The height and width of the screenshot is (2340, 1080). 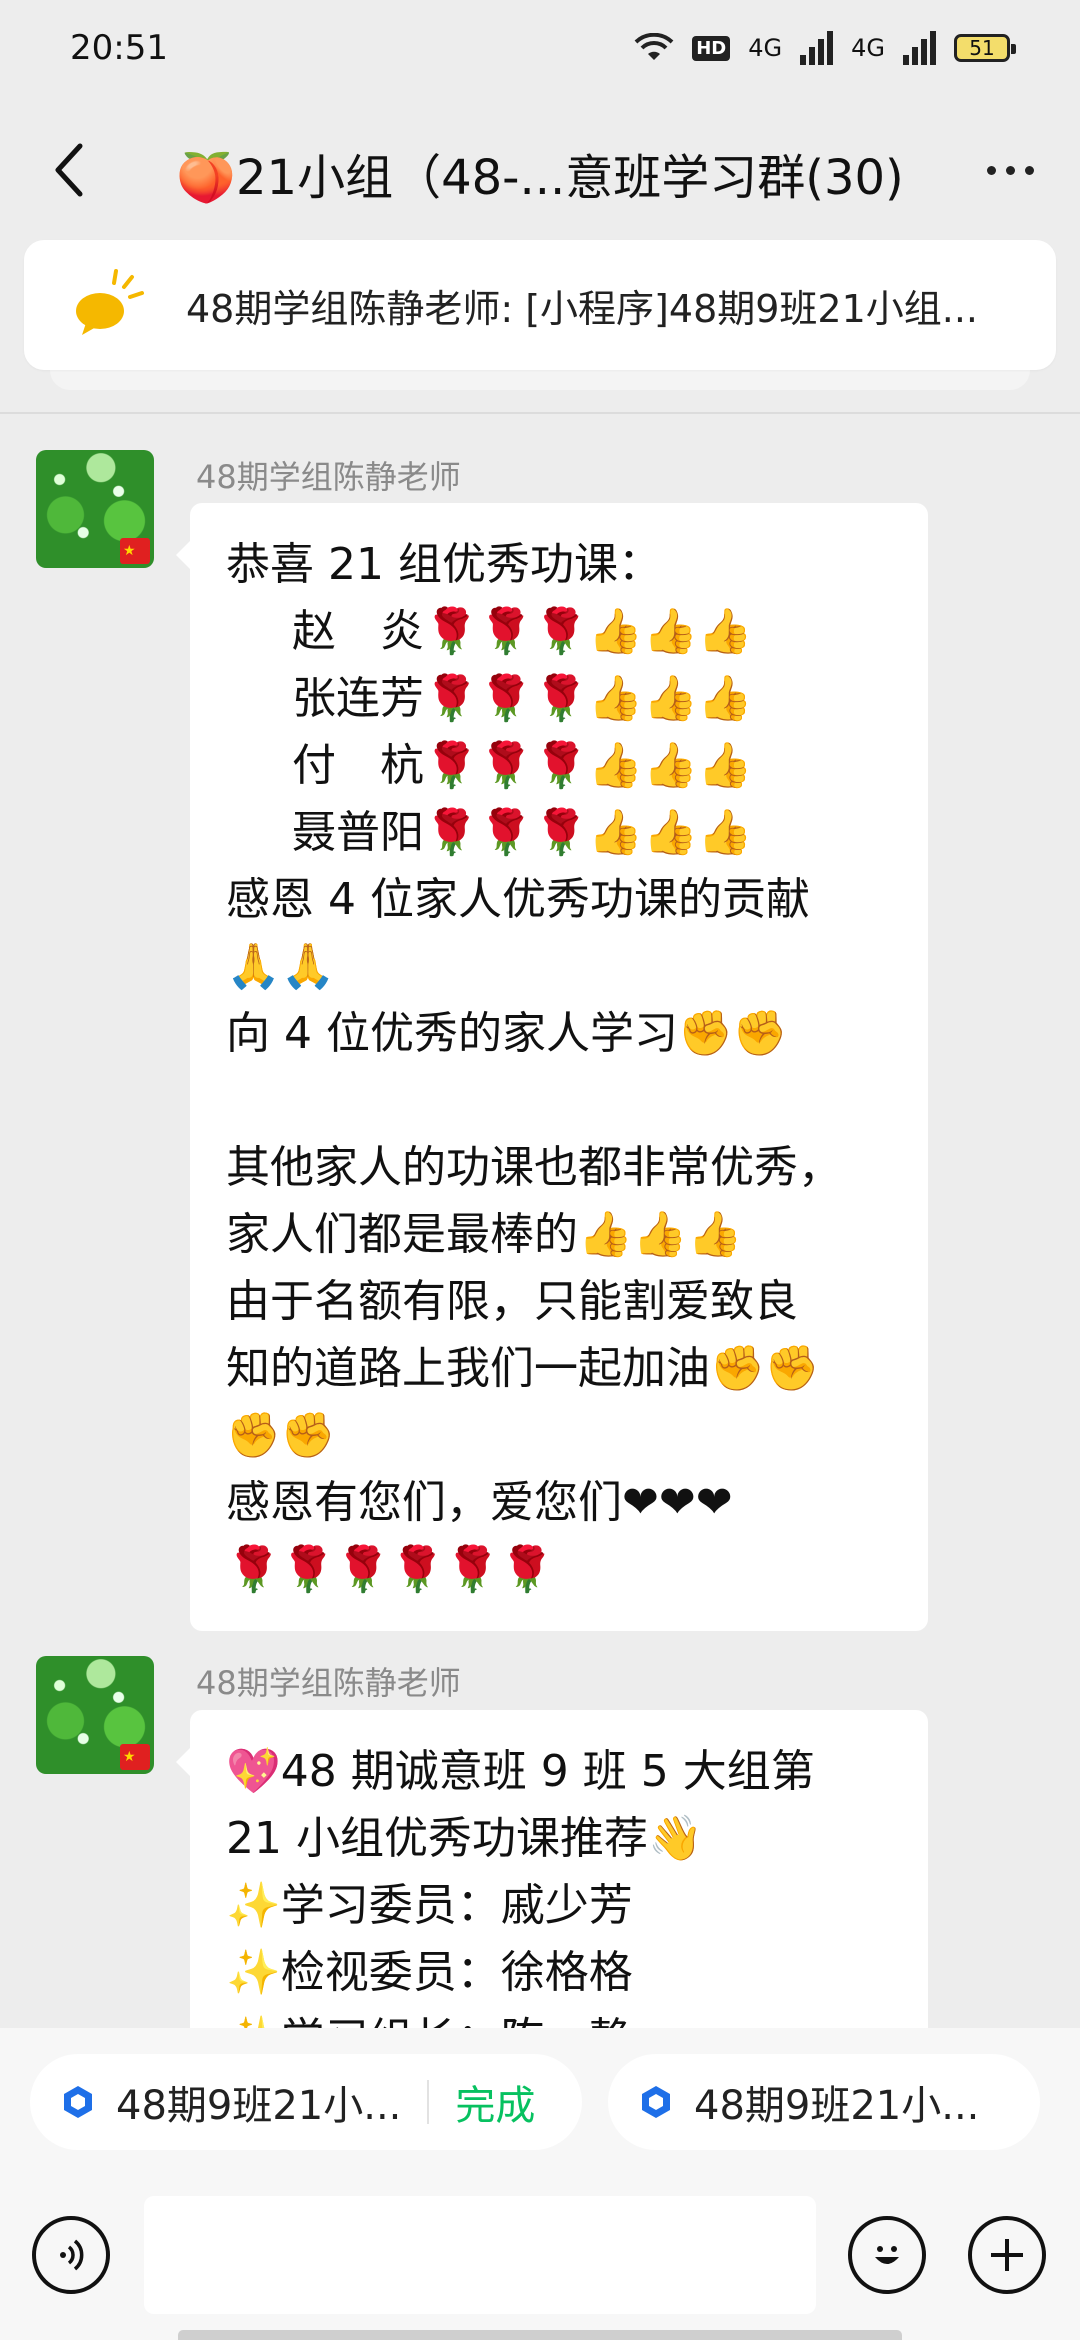 I want to click on message-line: ✨学习委员：戚少芳, so click(x=429, y=1905).